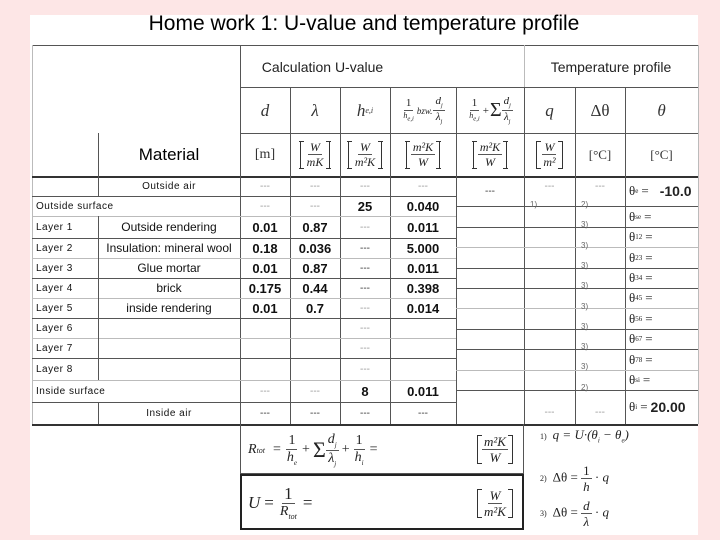  What do you see at coordinates (71, 391) in the screenshot?
I see `row-label: Inside surface` at bounding box center [71, 391].